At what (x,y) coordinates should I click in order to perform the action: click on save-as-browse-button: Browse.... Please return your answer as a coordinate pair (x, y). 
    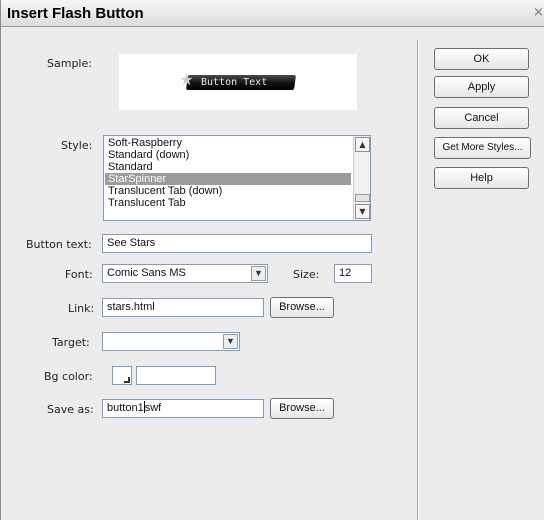
    Looking at the image, I should click on (302, 408).